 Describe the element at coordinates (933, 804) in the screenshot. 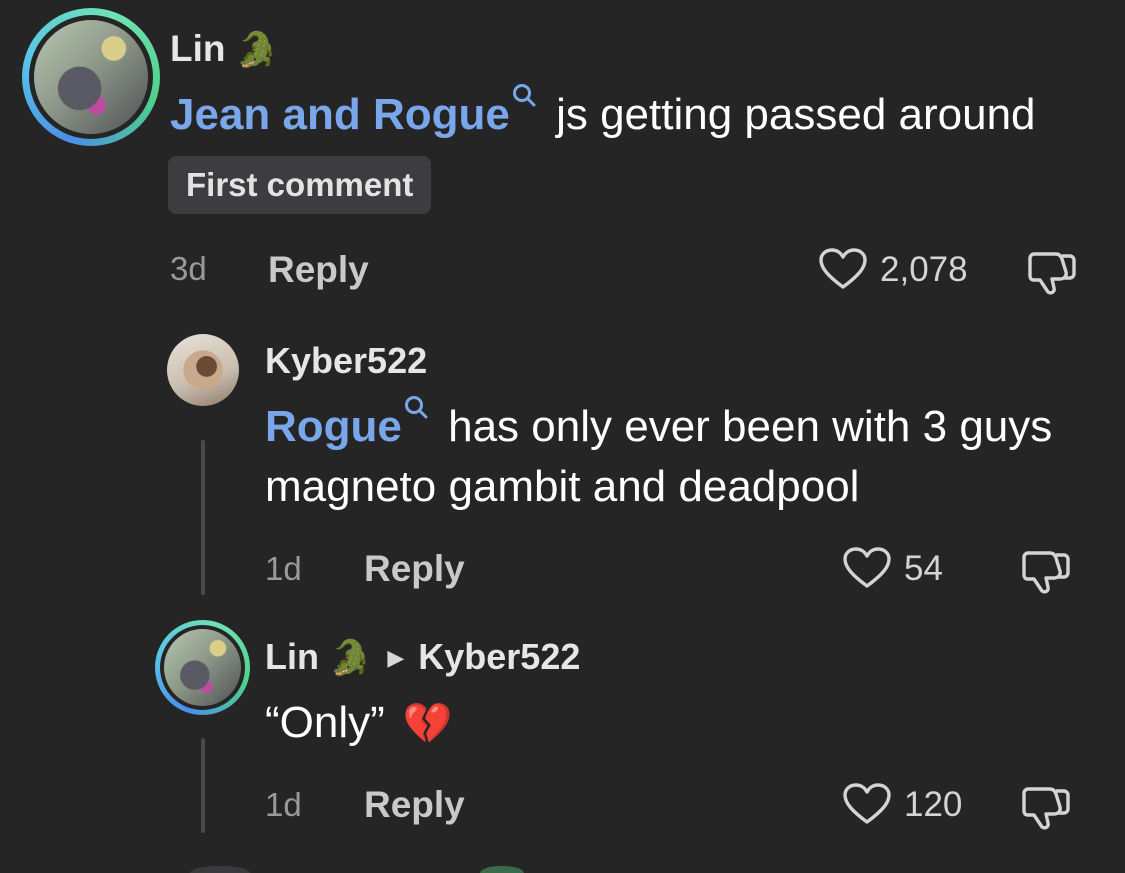

I see `like-count: 120` at that location.